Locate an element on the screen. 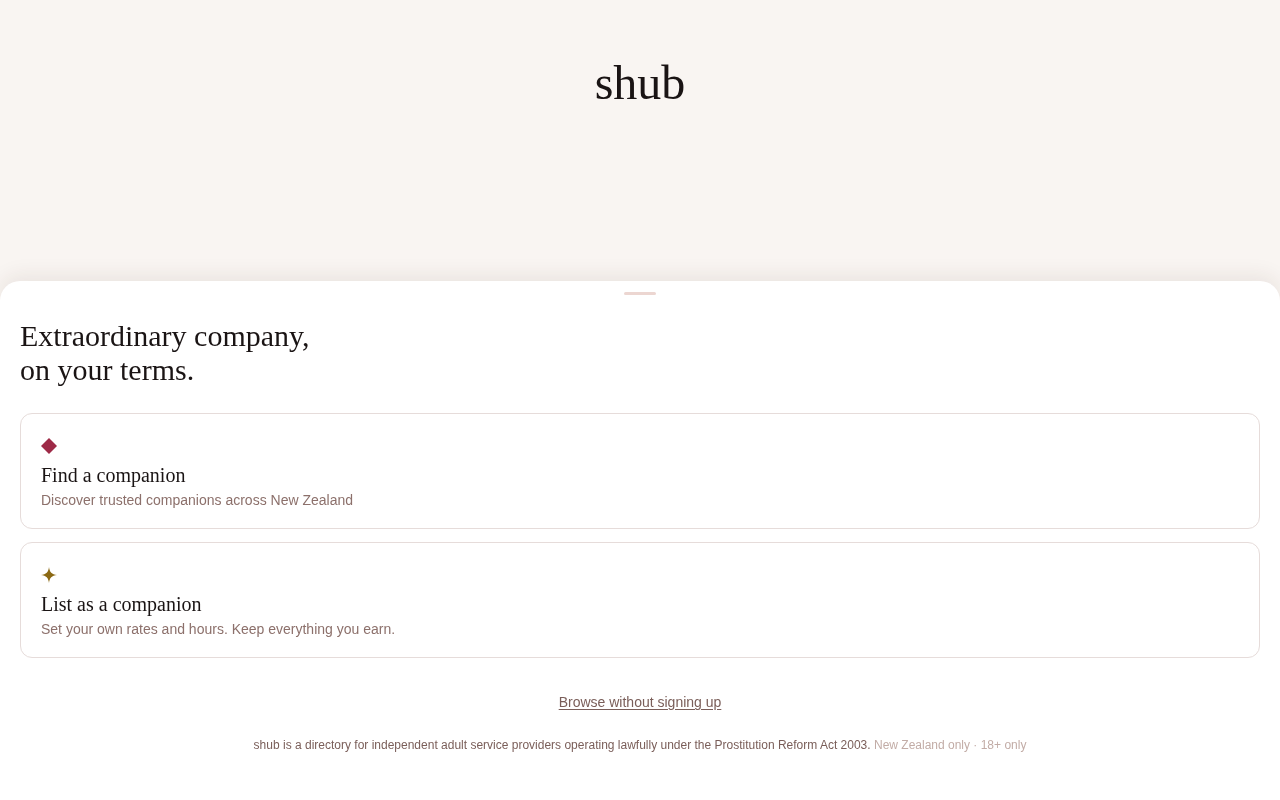  browse-link: Browse without signing up is located at coordinates (640, 702).